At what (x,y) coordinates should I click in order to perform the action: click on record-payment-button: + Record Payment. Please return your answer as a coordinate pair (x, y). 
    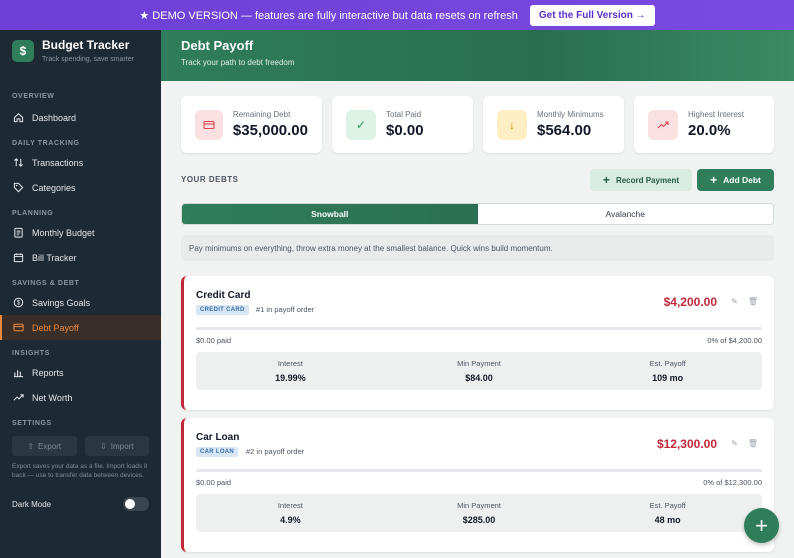
    Looking at the image, I should click on (641, 180).